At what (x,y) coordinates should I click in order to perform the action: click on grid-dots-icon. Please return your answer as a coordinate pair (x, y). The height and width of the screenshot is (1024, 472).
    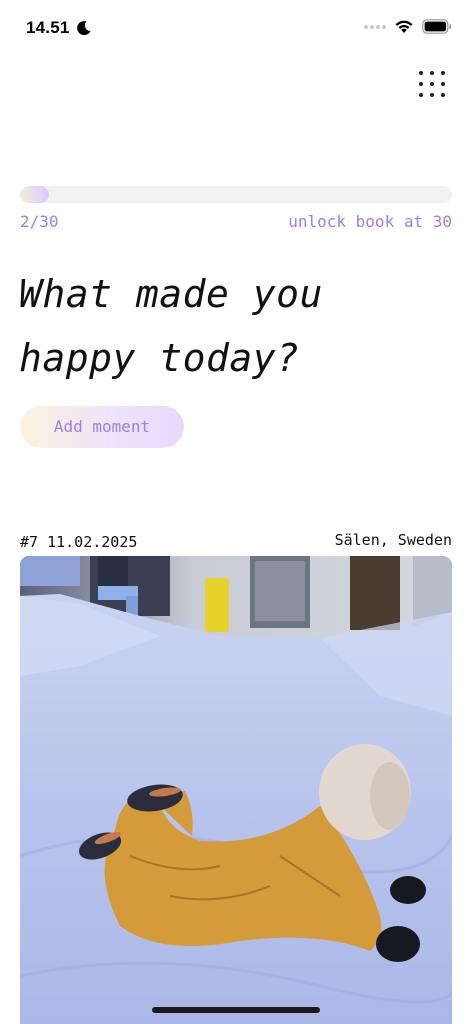
    Looking at the image, I should click on (432, 84).